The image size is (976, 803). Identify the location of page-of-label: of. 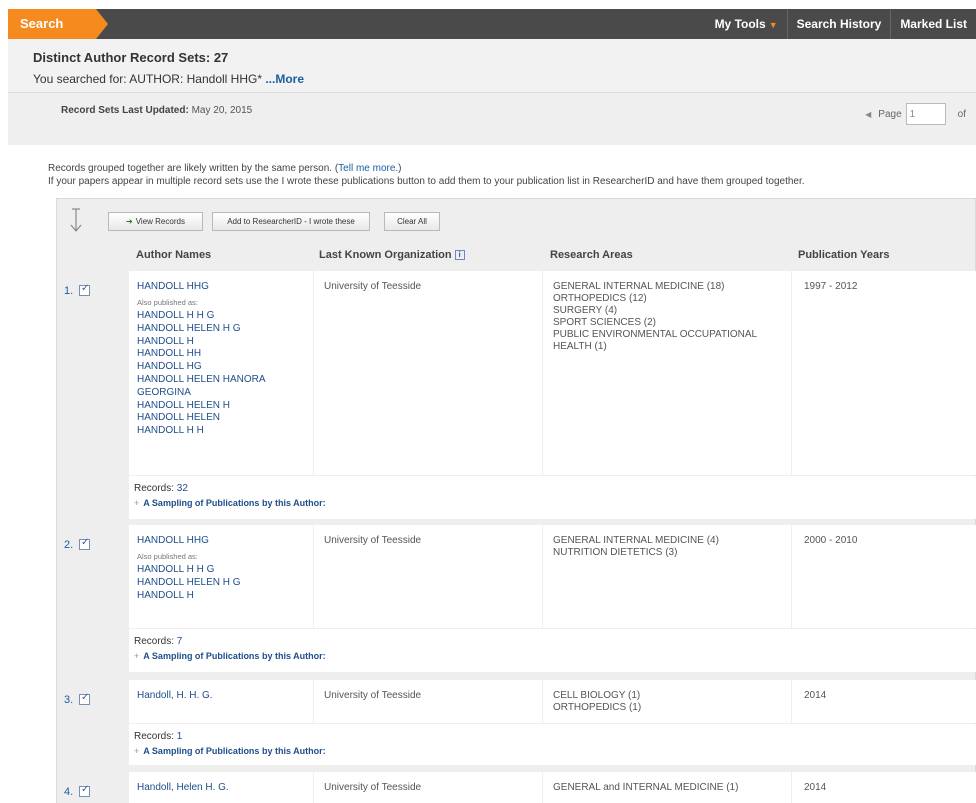
(961, 114).